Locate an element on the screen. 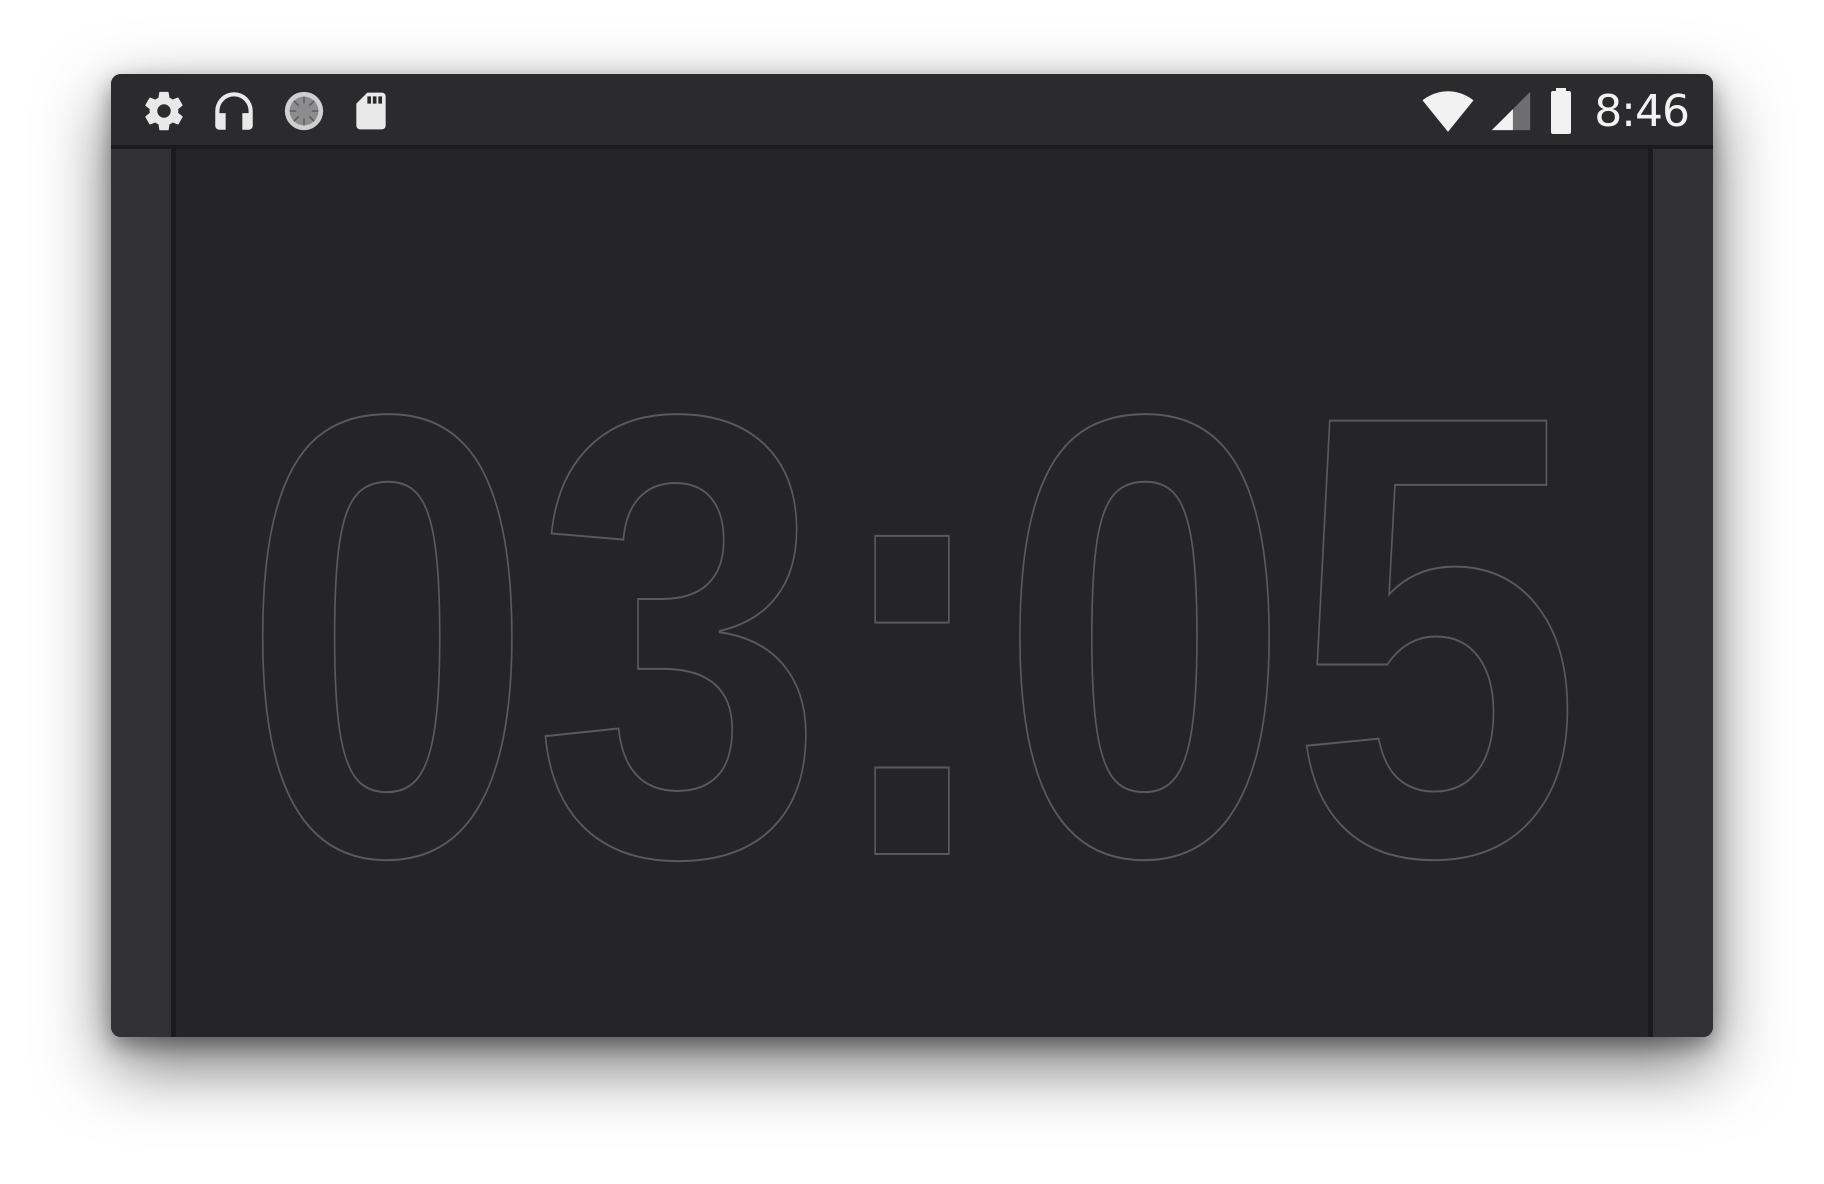  left-side-panel is located at coordinates (141, 593).